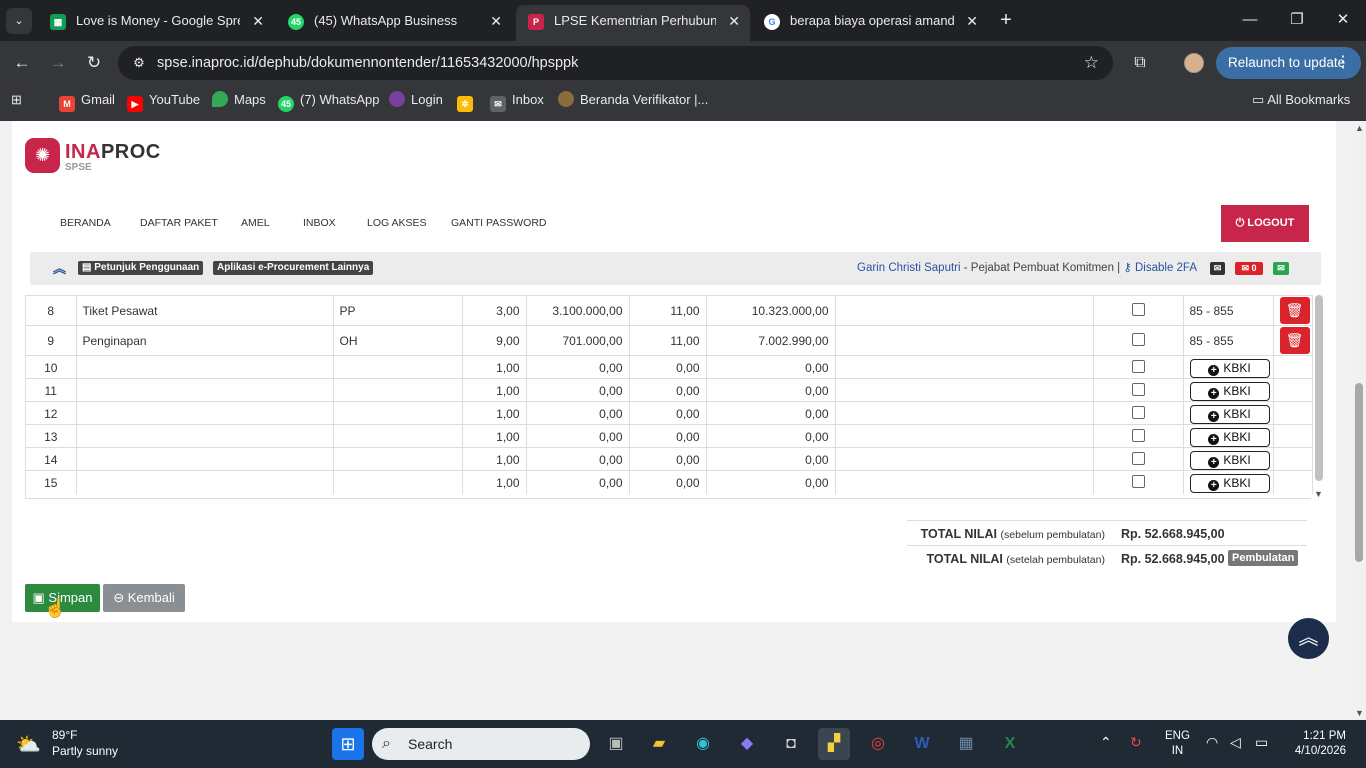 This screenshot has height=768, width=1366. I want to click on language-indicator: ENG IN, so click(1177, 744).